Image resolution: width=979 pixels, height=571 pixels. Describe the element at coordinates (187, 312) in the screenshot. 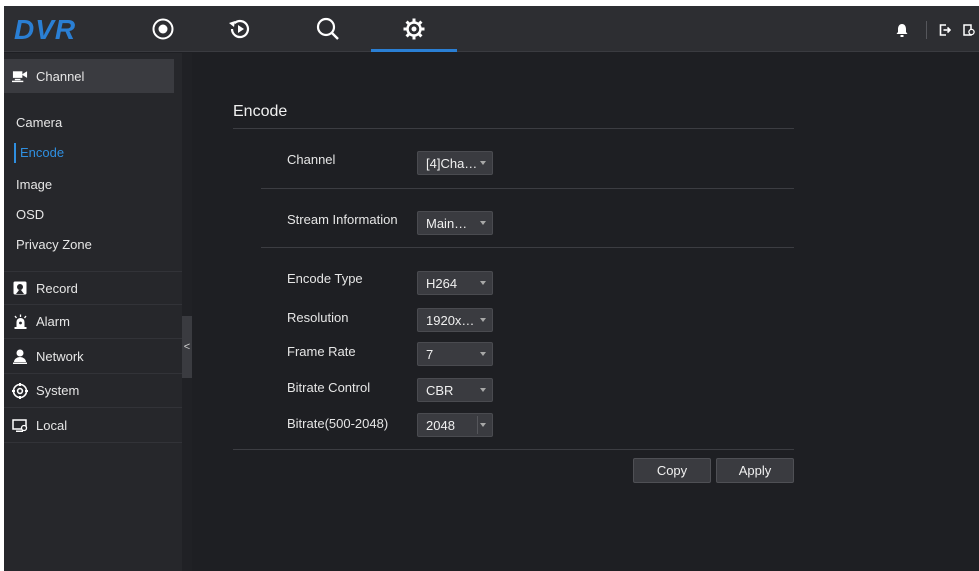

I see `sidebar-splitter` at that location.